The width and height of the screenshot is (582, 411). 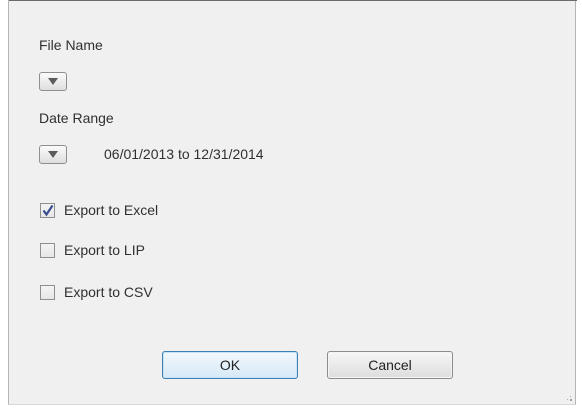 What do you see at coordinates (390, 365) in the screenshot?
I see `cancel-button: Cancel` at bounding box center [390, 365].